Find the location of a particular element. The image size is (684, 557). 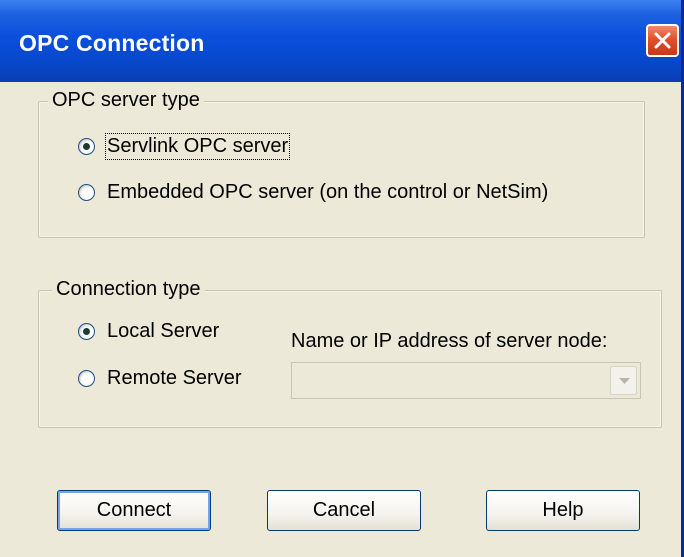

server-node-label: Name or IP address of server node: is located at coordinates (449, 341).